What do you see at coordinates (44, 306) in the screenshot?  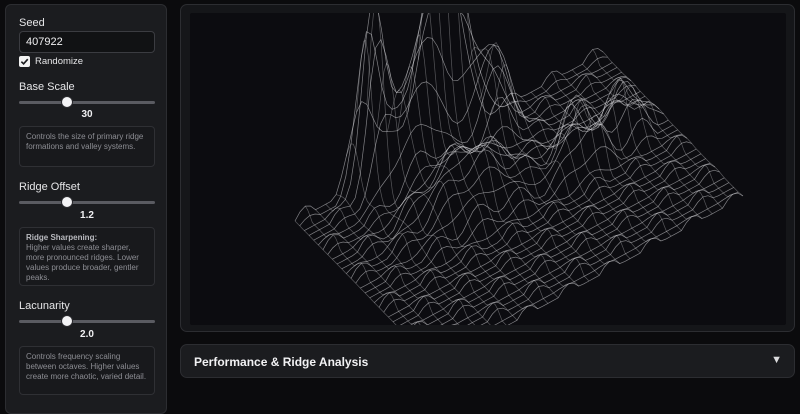 I see `lacunarity-label: Lacunarity` at bounding box center [44, 306].